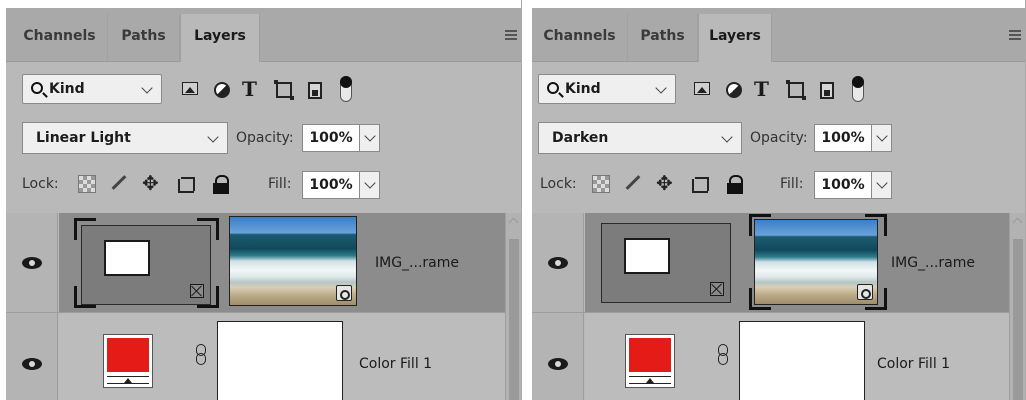  Describe the element at coordinates (83, 138) in the screenshot. I see `blend-mode-value: Linear Light` at that location.